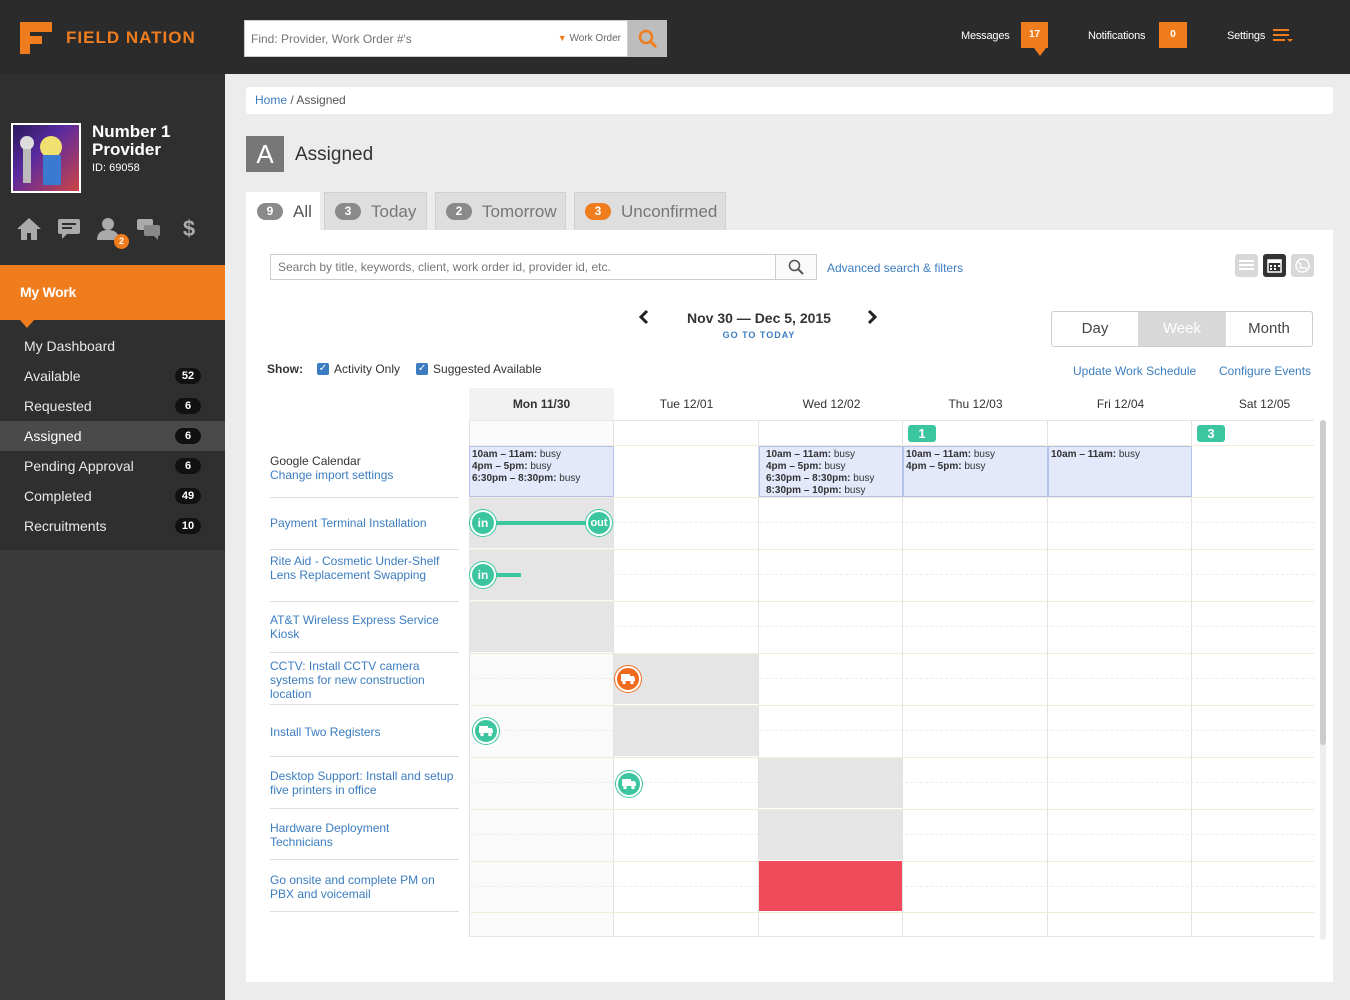  I want to click on tab-today: 3 Today, so click(375, 211).